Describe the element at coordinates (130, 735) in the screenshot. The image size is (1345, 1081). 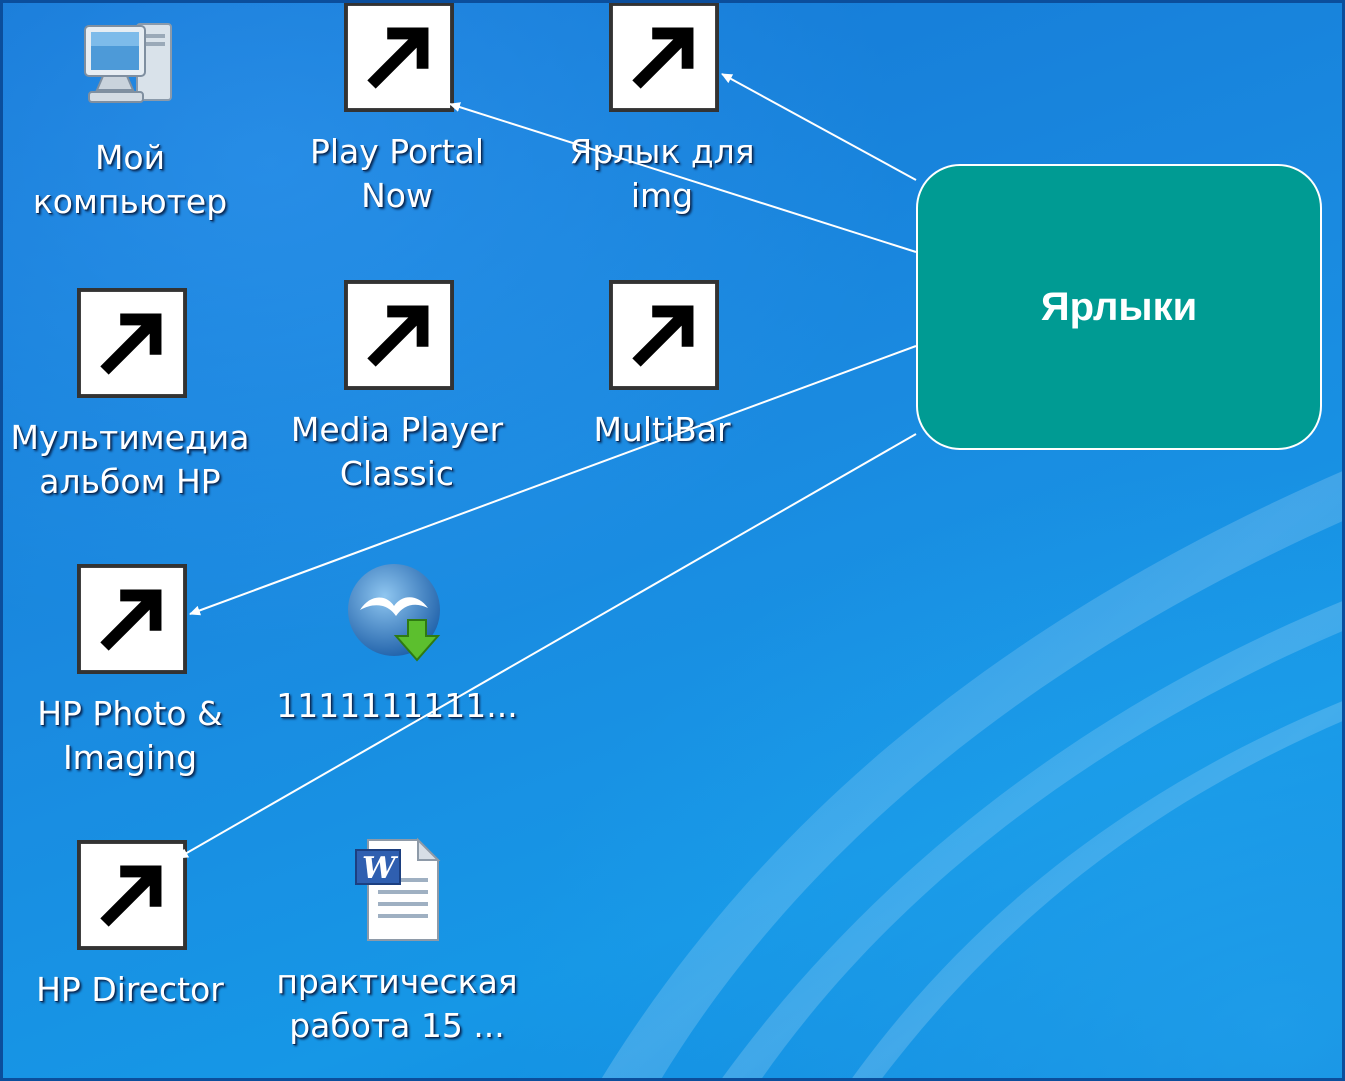
I see `icon-label: HP Photo & Imaging` at that location.